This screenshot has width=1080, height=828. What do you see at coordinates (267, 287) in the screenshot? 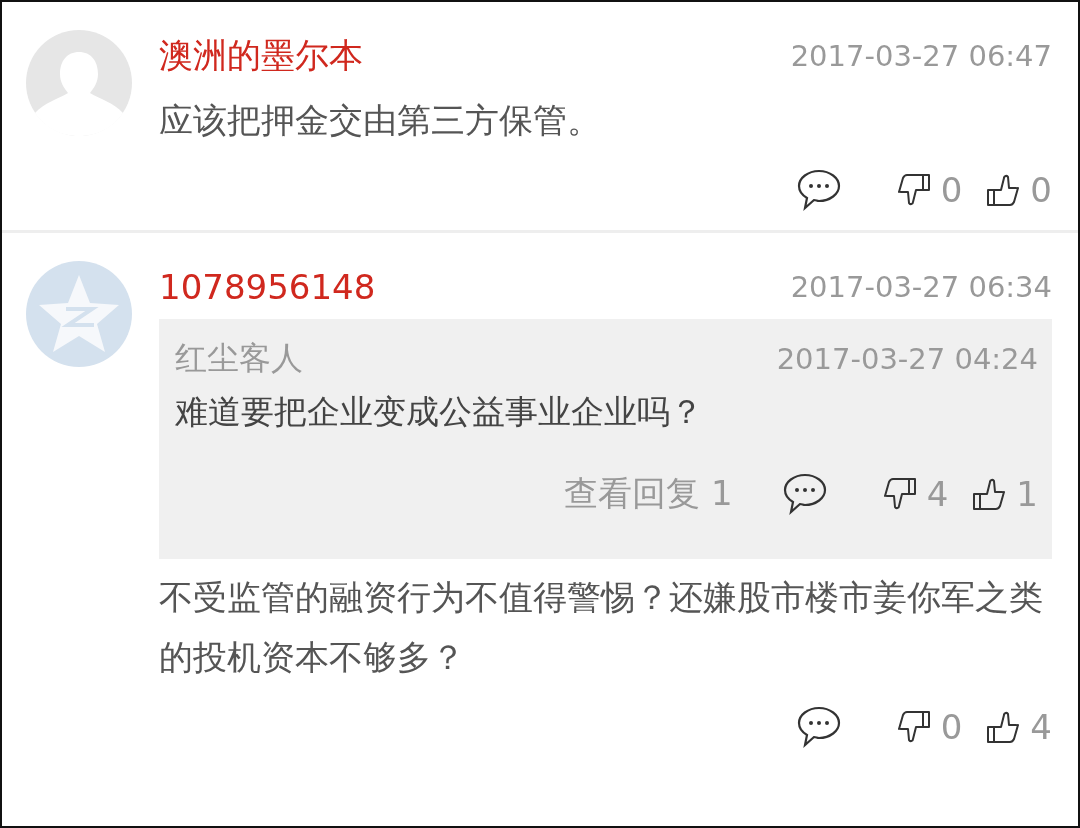
I see `user-name: 1078956148` at bounding box center [267, 287].